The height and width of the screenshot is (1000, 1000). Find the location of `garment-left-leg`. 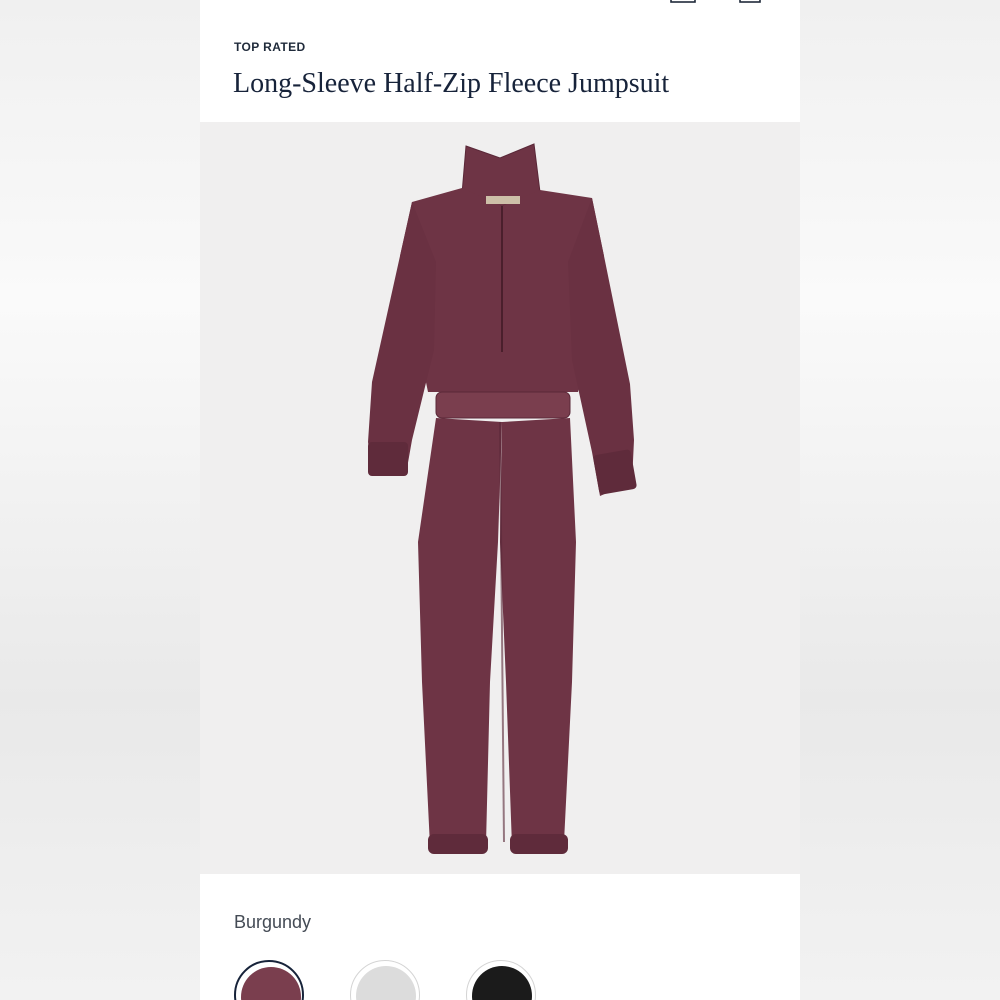

garment-left-leg is located at coordinates (460, 632).